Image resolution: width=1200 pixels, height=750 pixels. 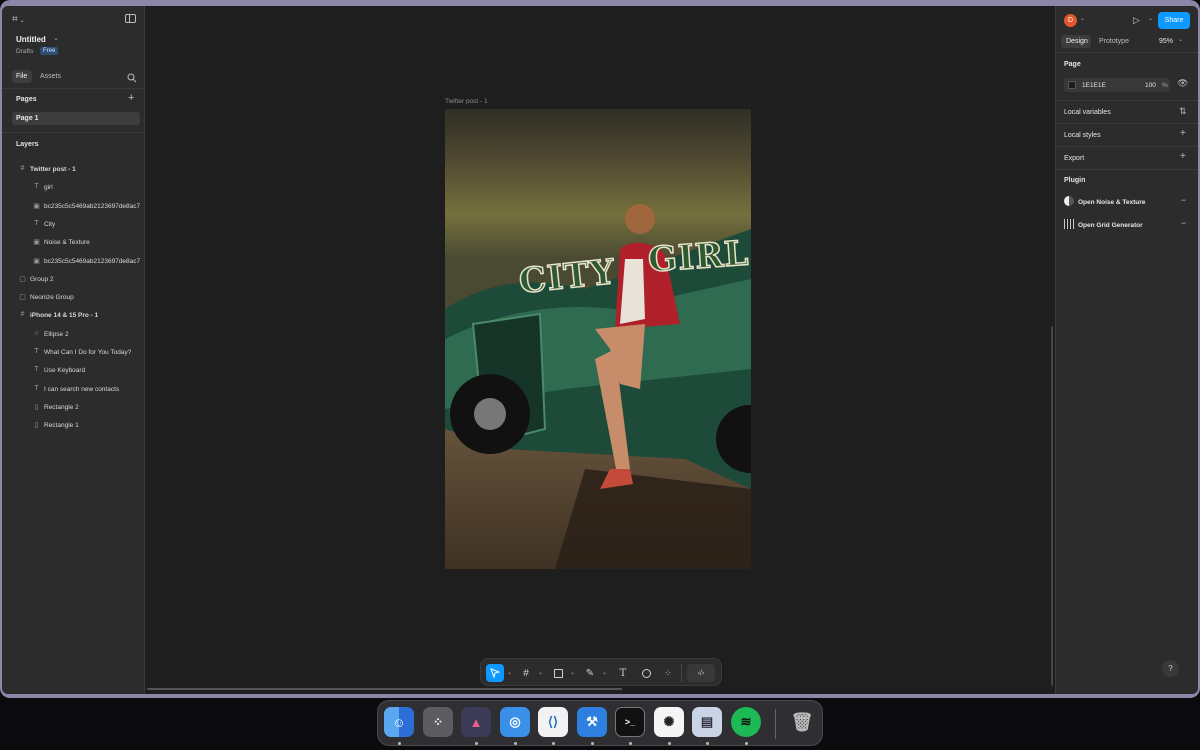 I want to click on eye-icon: 👁, so click(x=1182, y=83).